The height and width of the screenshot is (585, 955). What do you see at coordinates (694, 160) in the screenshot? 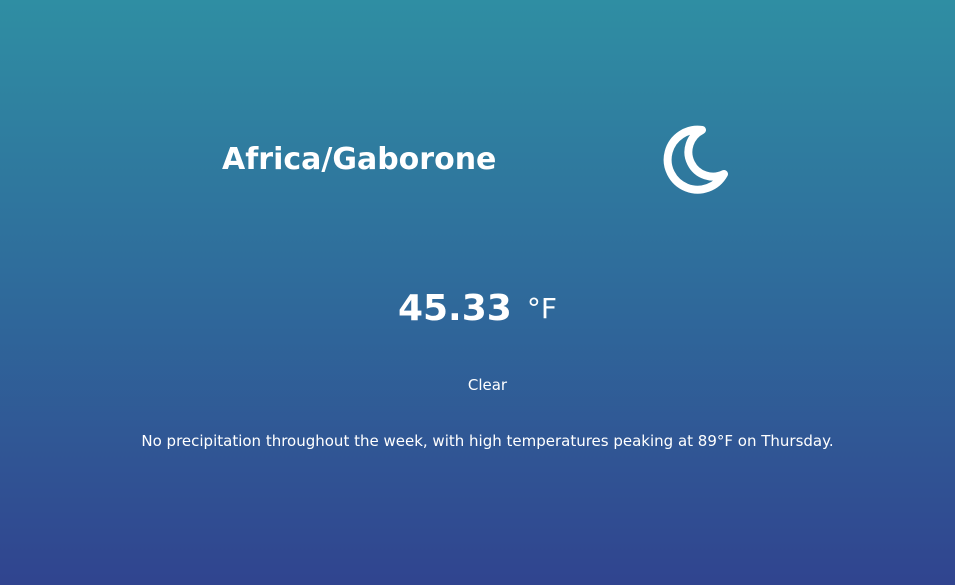
I see `moon-icon` at bounding box center [694, 160].